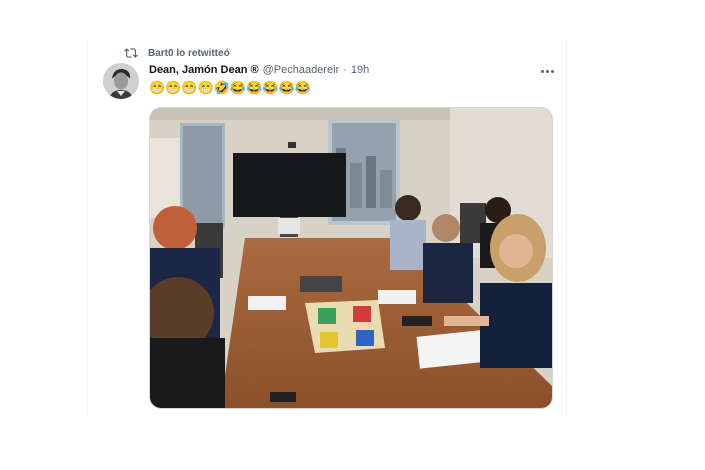  I want to click on tweet-text: 😁😁😁😁🤣😂😂😂😂😂, so click(230, 87).